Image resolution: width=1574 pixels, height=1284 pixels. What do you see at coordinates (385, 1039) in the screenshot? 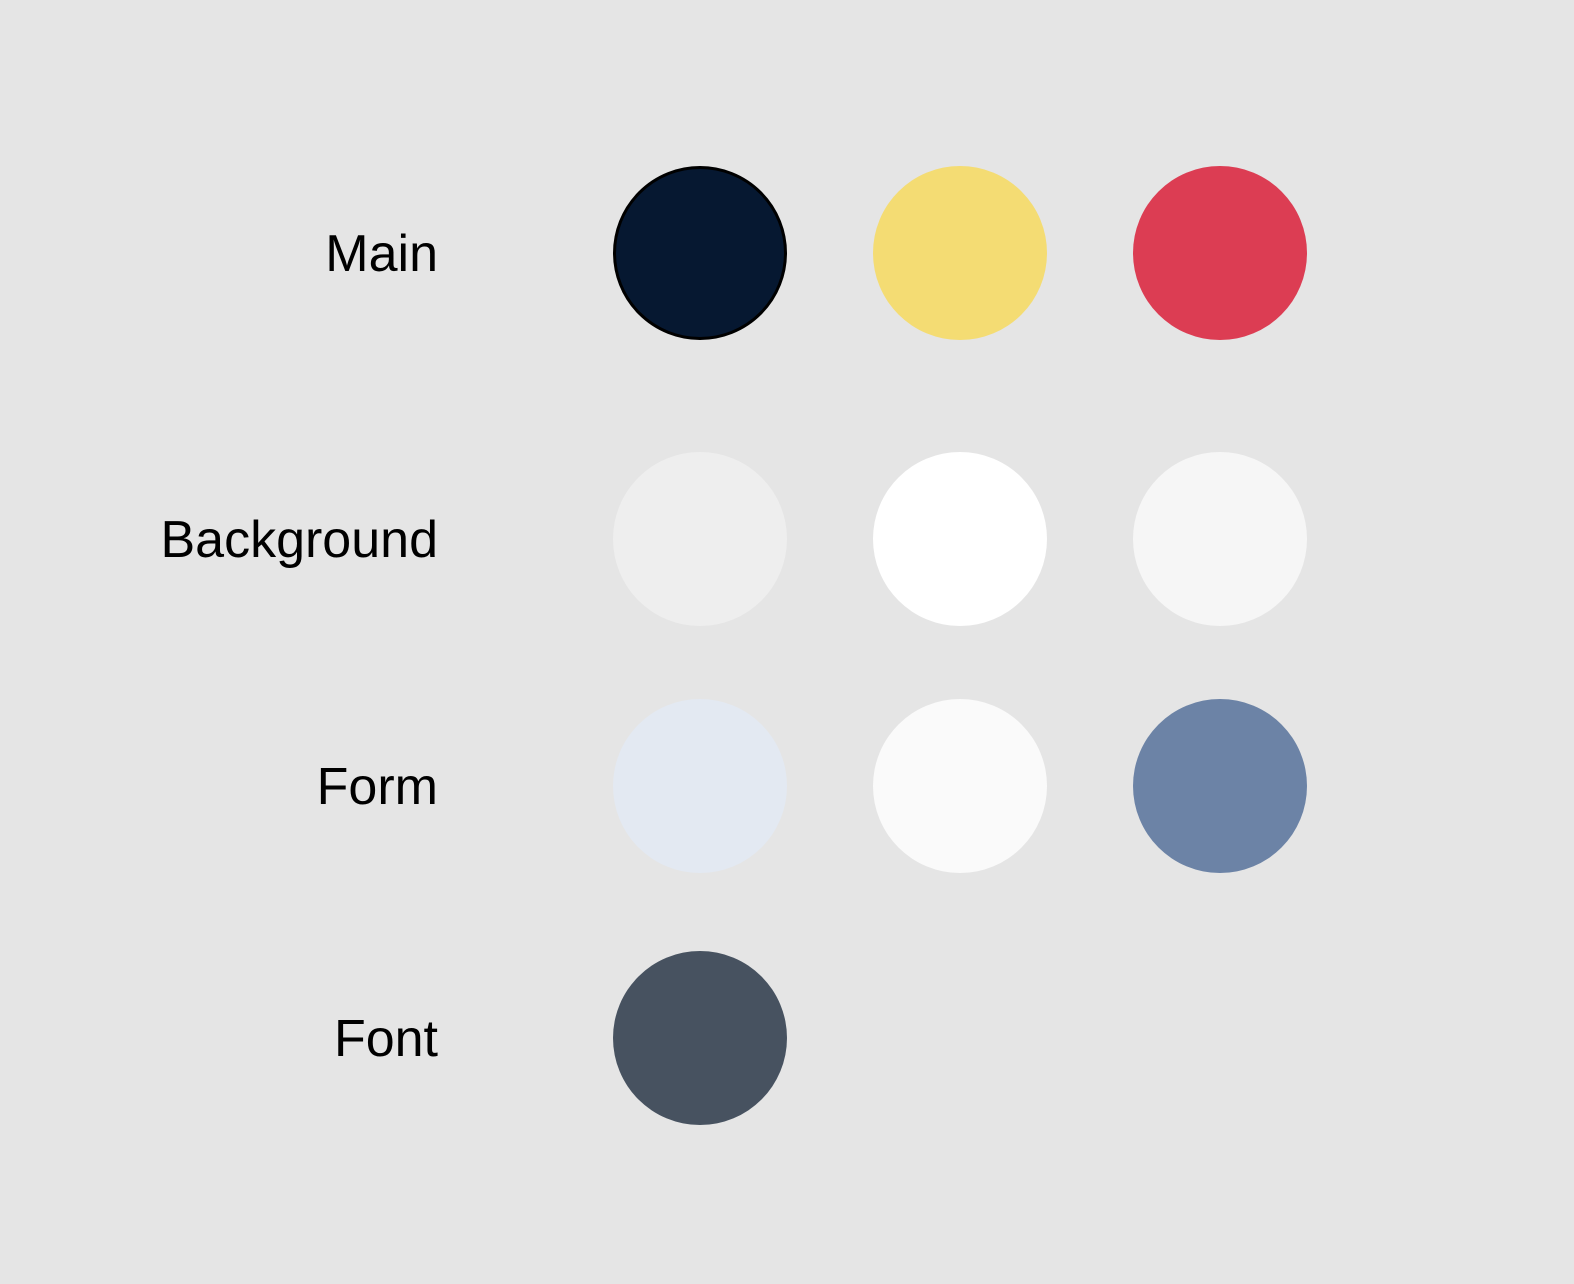
I see `group-label-font: Font` at bounding box center [385, 1039].